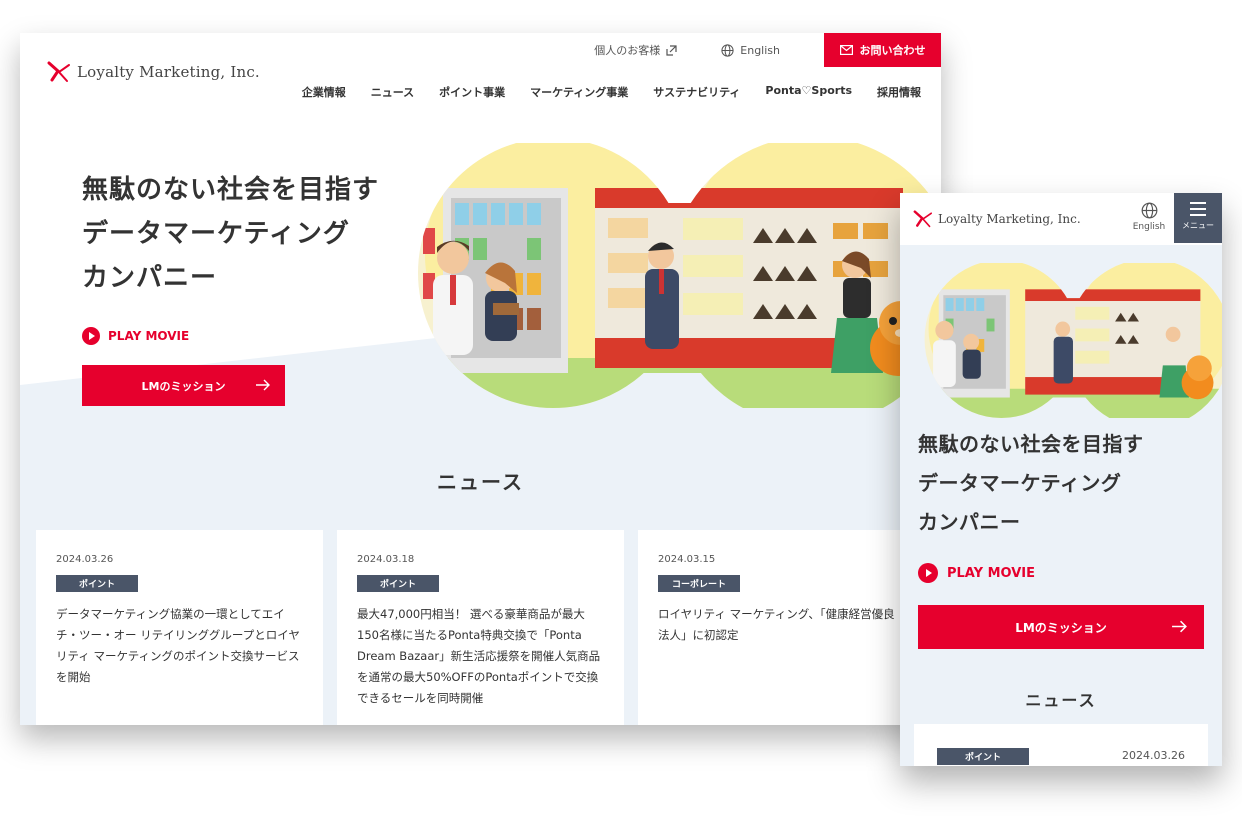 This screenshot has height=839, width=1242. I want to click on utility-bar: 個人のお客様 English お問い合わせ, so click(767, 50).